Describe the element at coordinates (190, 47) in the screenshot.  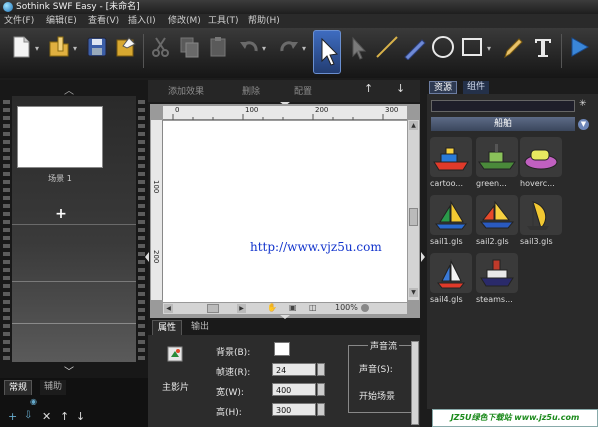
I see `copy-icon` at that location.